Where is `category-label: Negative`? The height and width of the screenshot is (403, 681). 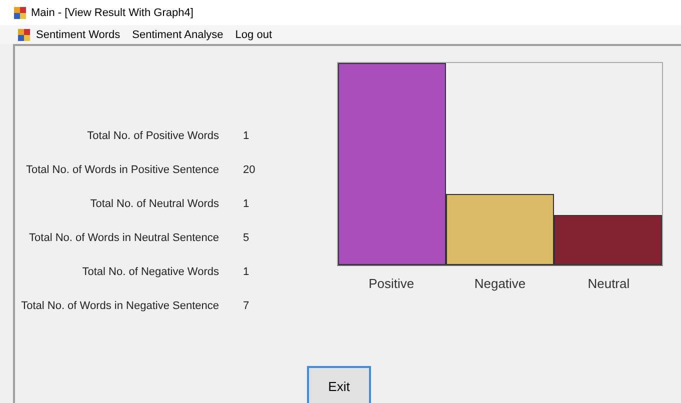
category-label: Negative is located at coordinates (500, 283).